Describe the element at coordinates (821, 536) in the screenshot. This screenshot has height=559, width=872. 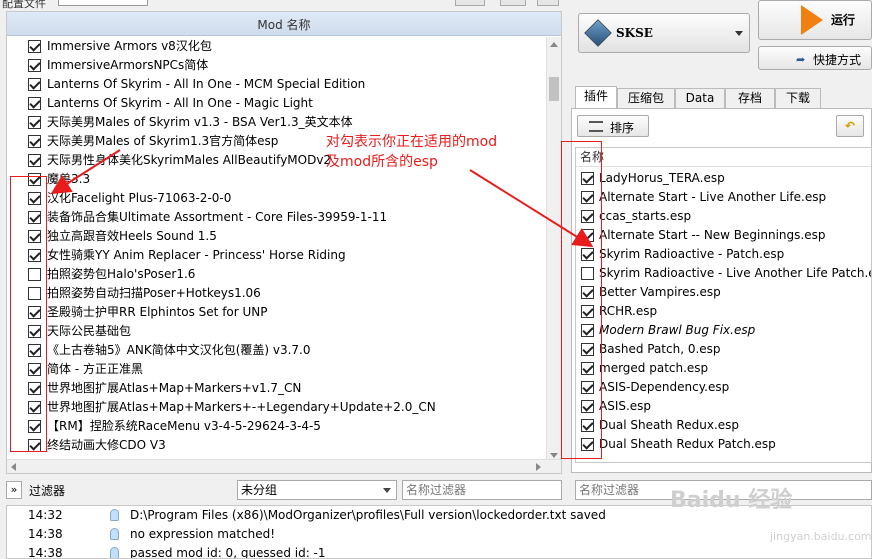
I see `watermark-url: jingyan.baidu.com` at that location.